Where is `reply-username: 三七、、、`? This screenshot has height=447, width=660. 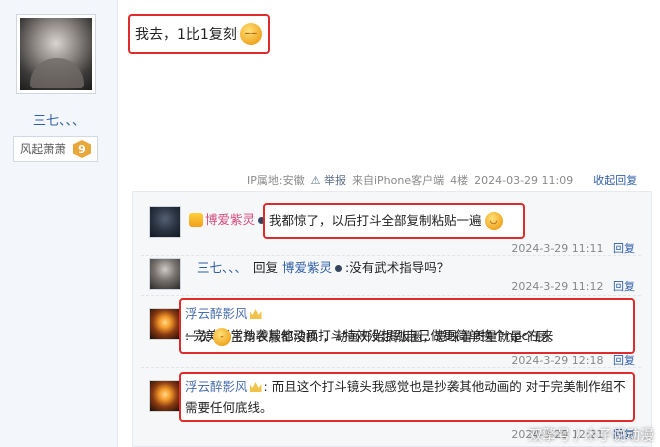
reply-username: 三七、、、 is located at coordinates (222, 268).